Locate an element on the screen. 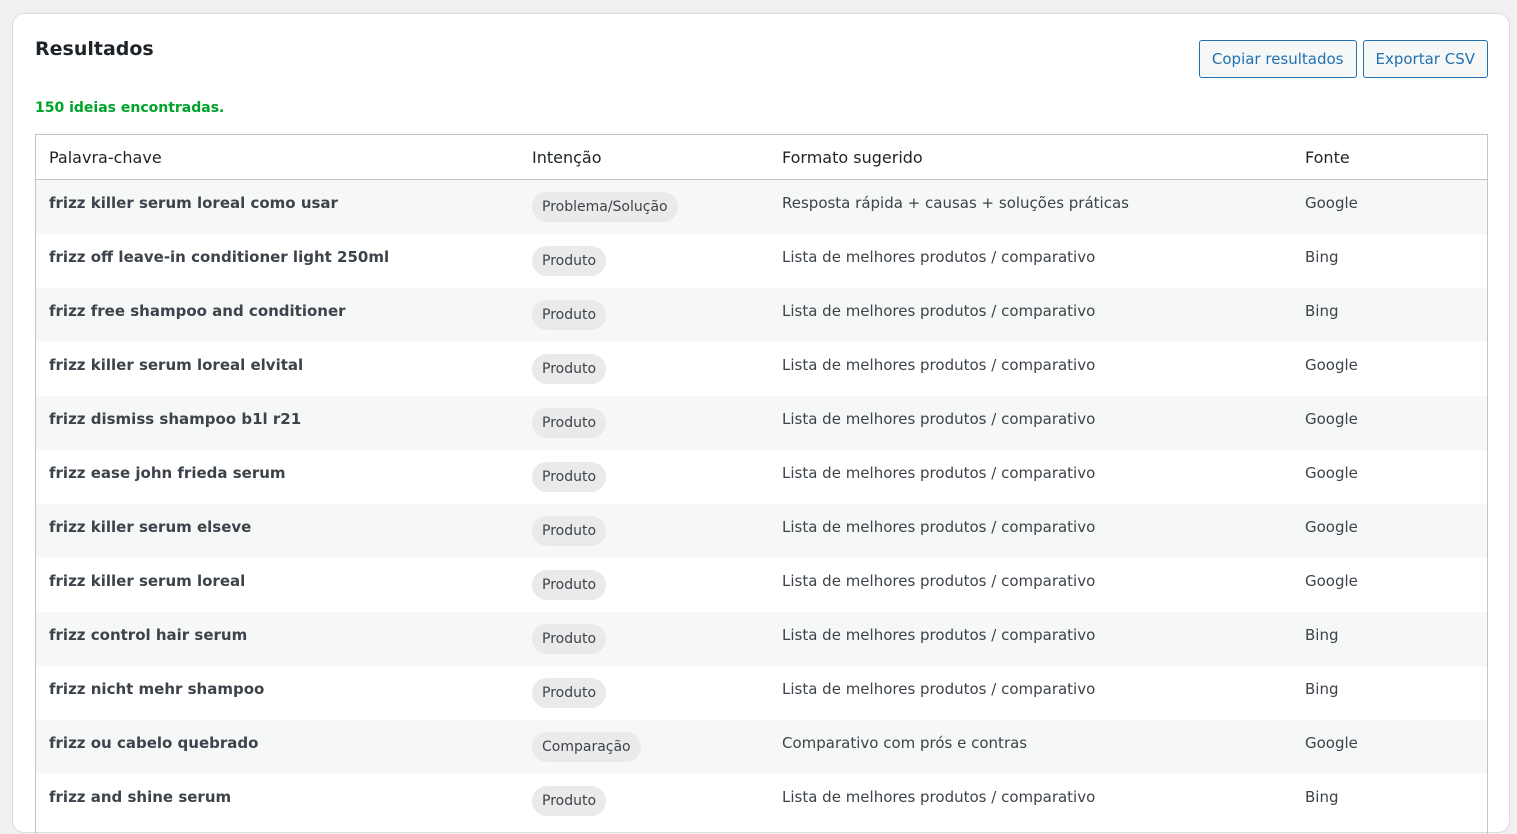 The height and width of the screenshot is (834, 1517). keyword-cell: frizz ou cabelo quebrado is located at coordinates (154, 742).